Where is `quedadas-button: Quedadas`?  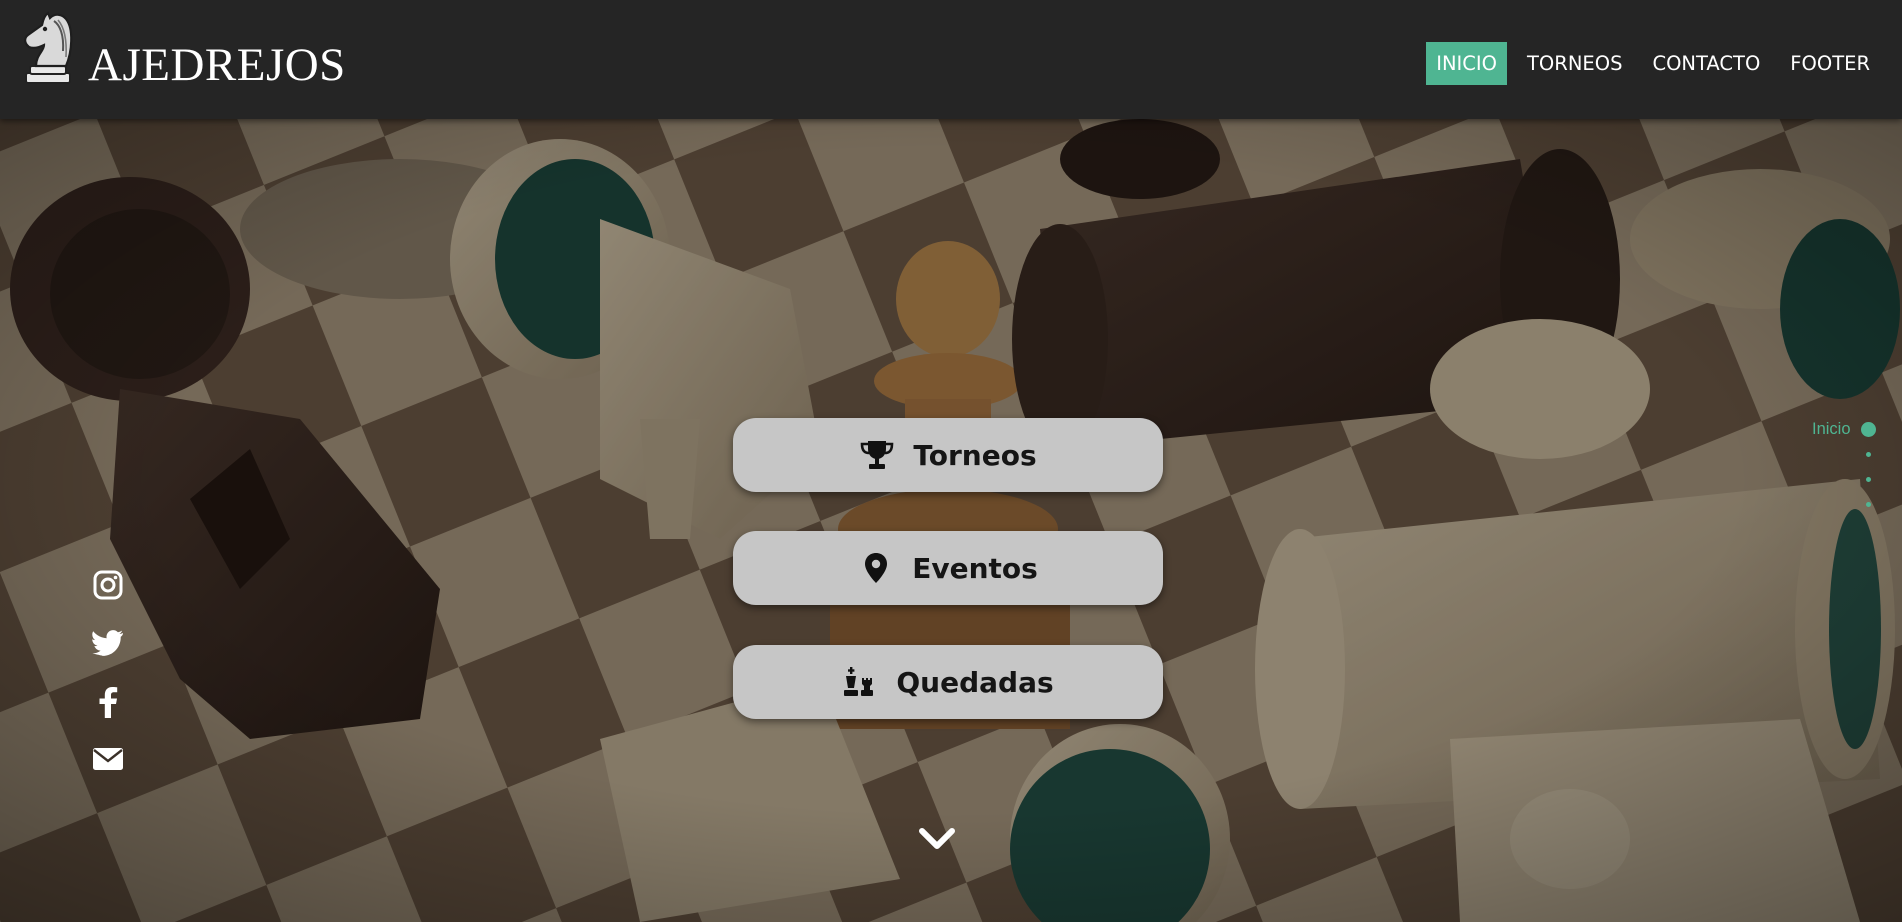
quedadas-button: Quedadas is located at coordinates (948, 682).